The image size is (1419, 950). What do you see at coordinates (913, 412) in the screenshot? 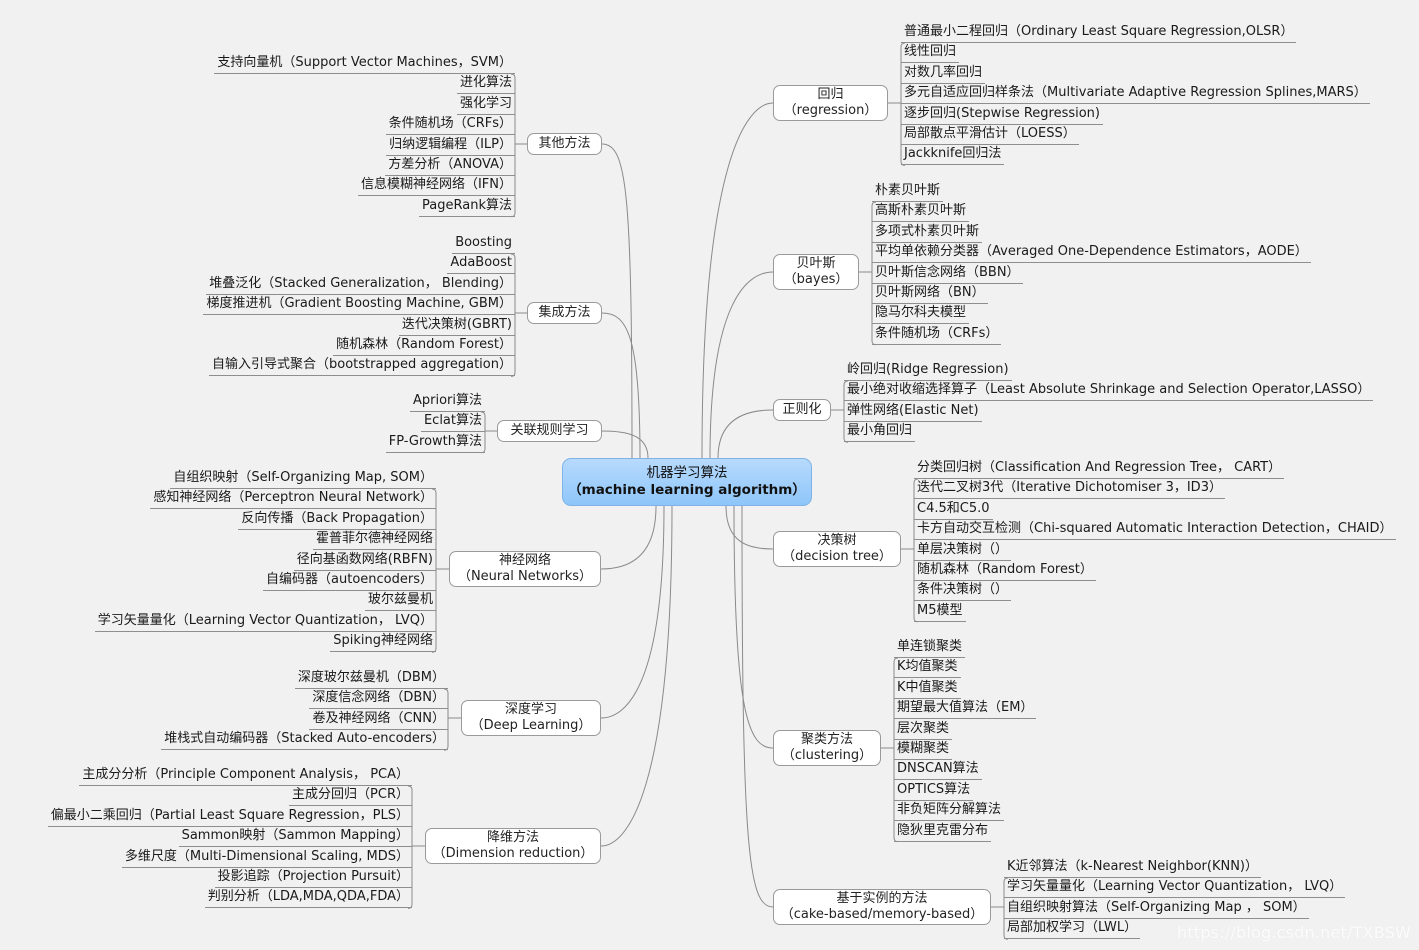
I see `leaf-item: 弹性网络(Elastic Net)` at bounding box center [913, 412].